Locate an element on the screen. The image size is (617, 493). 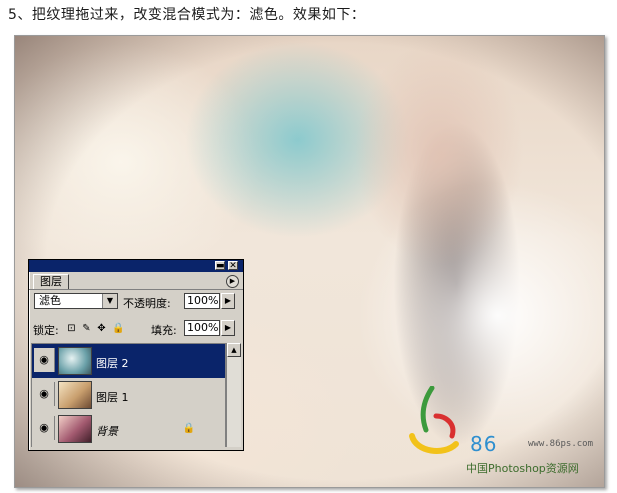
blend-mode-value: 滤色 is located at coordinates (50, 300).